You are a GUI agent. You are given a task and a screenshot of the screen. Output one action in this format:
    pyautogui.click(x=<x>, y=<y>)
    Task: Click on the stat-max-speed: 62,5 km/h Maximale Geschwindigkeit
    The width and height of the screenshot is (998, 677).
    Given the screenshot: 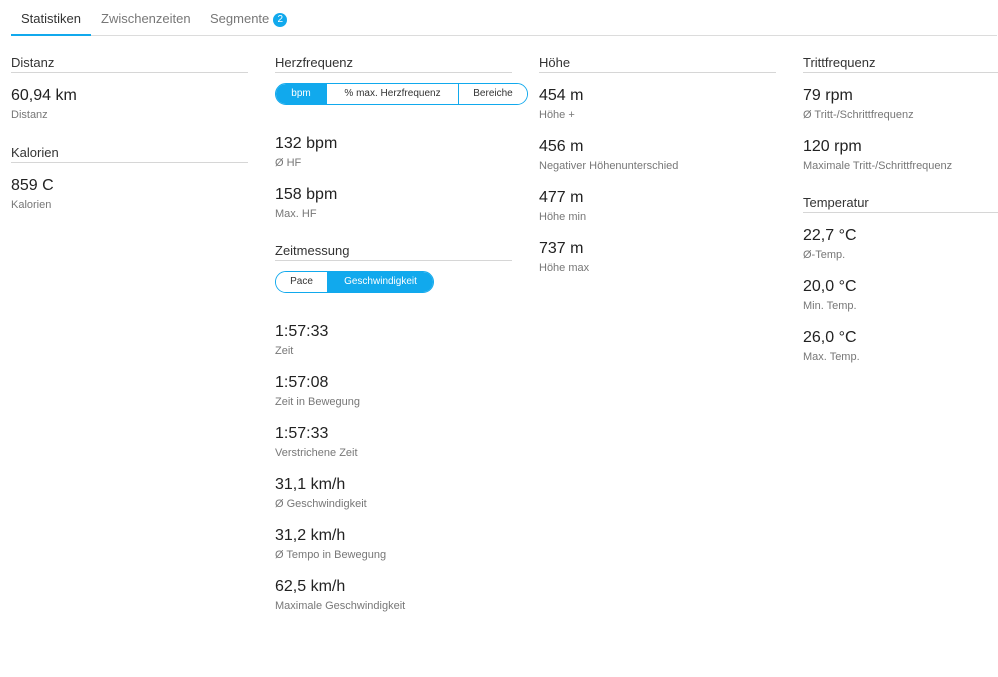 What is the action you would take?
    pyautogui.click(x=393, y=596)
    